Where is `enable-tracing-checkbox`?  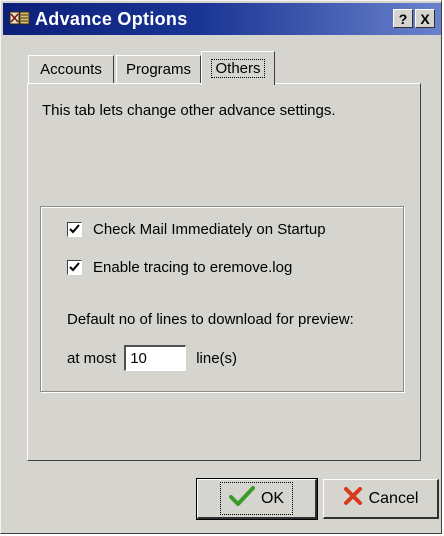 enable-tracing-checkbox is located at coordinates (74, 267).